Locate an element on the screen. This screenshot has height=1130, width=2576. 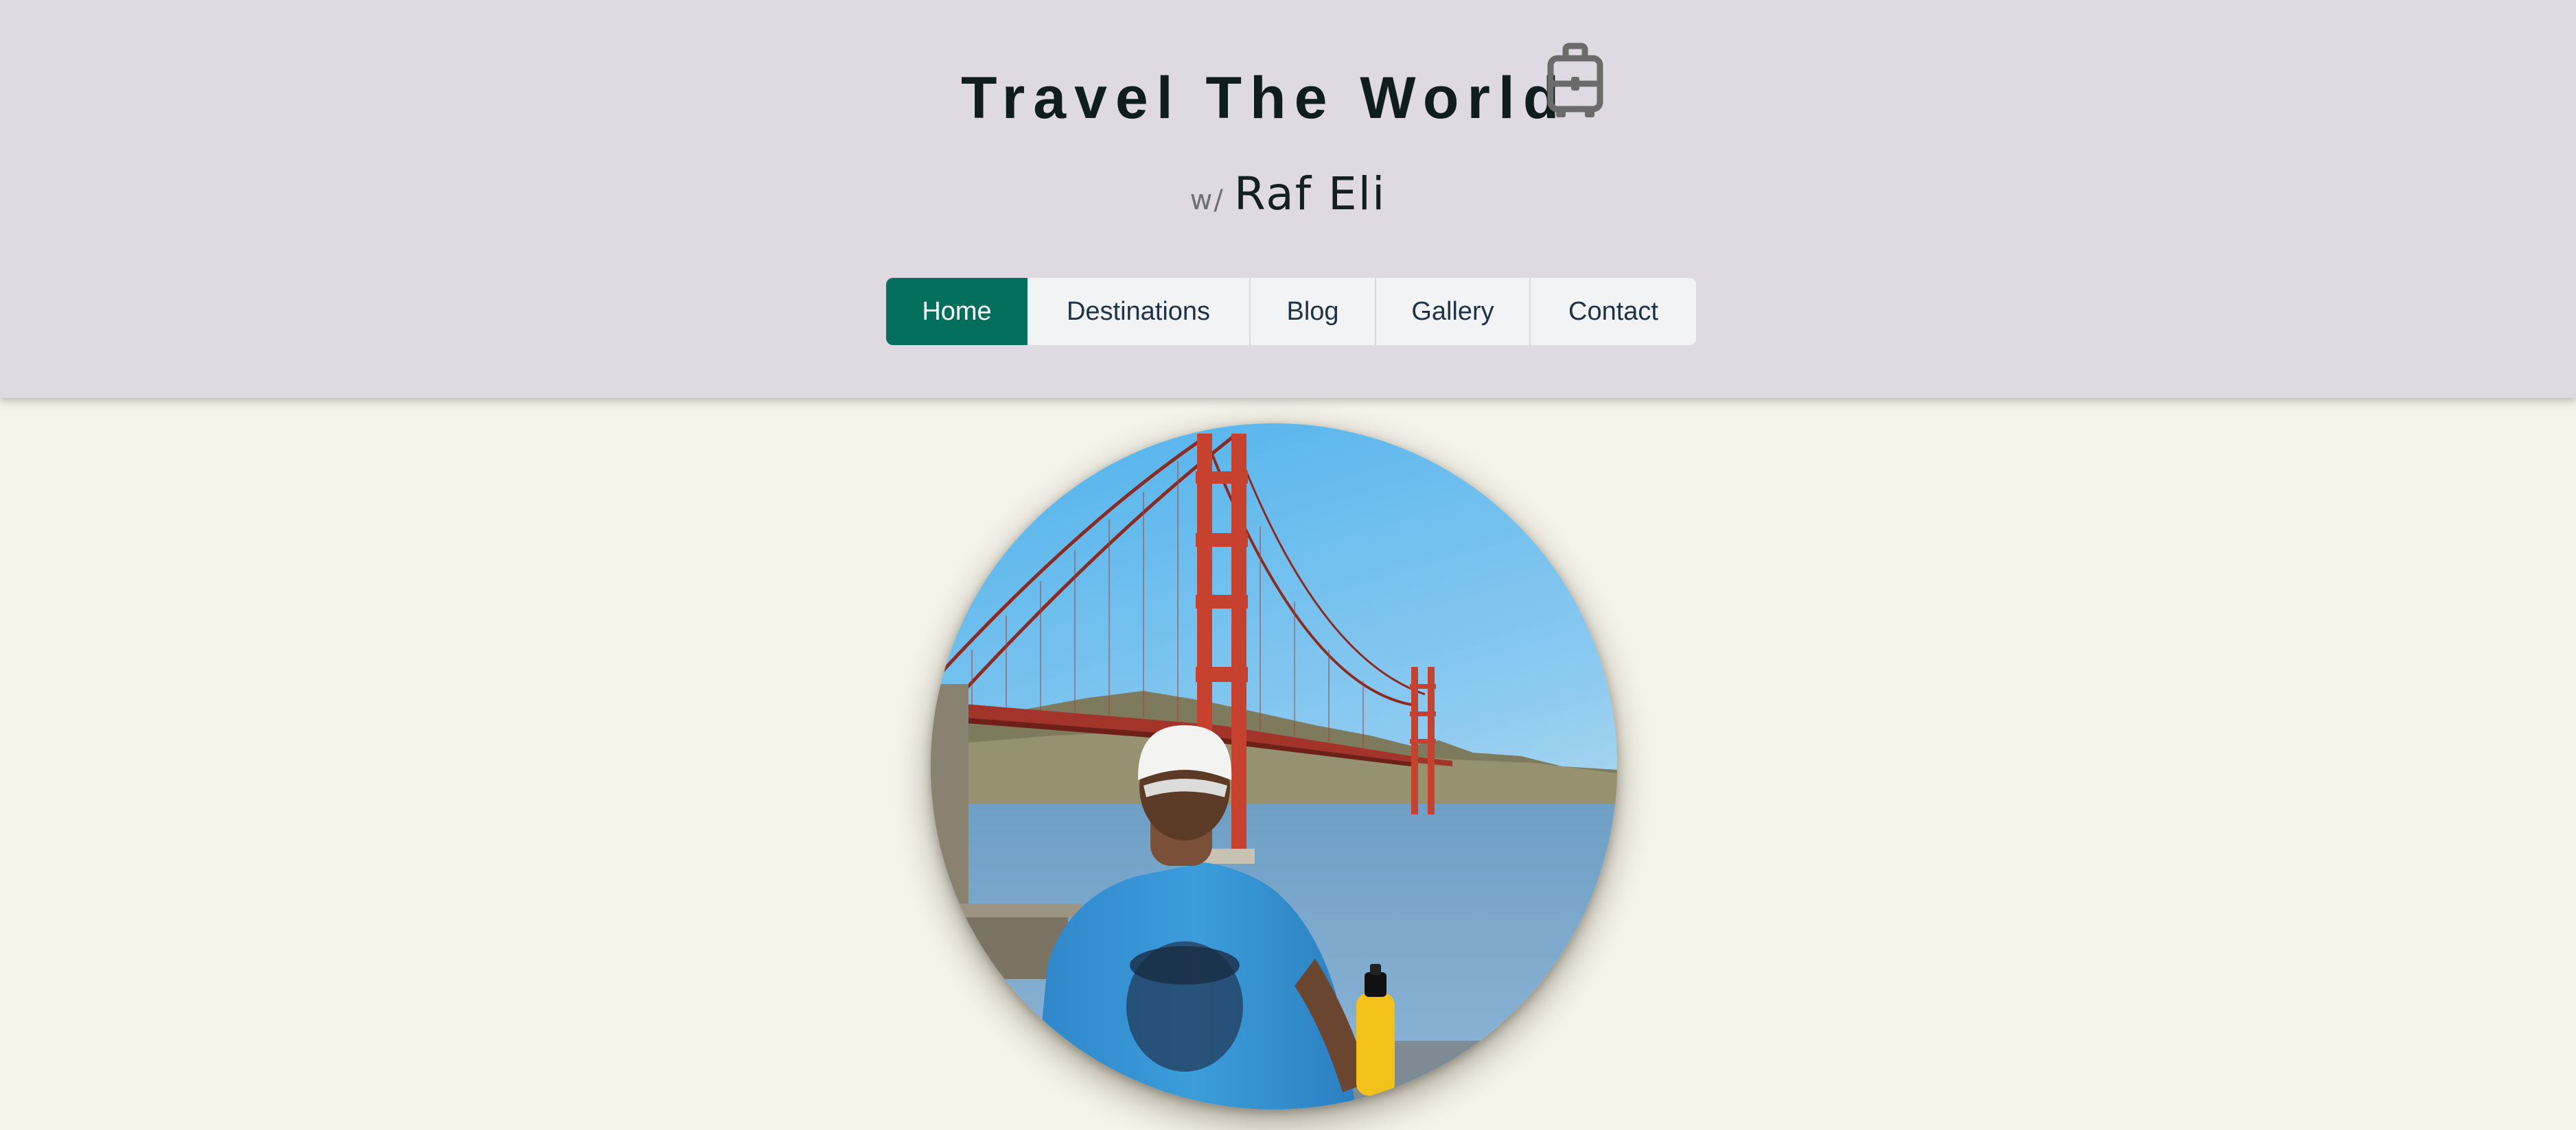
nav-item-gallery: Gallery is located at coordinates (1453, 311).